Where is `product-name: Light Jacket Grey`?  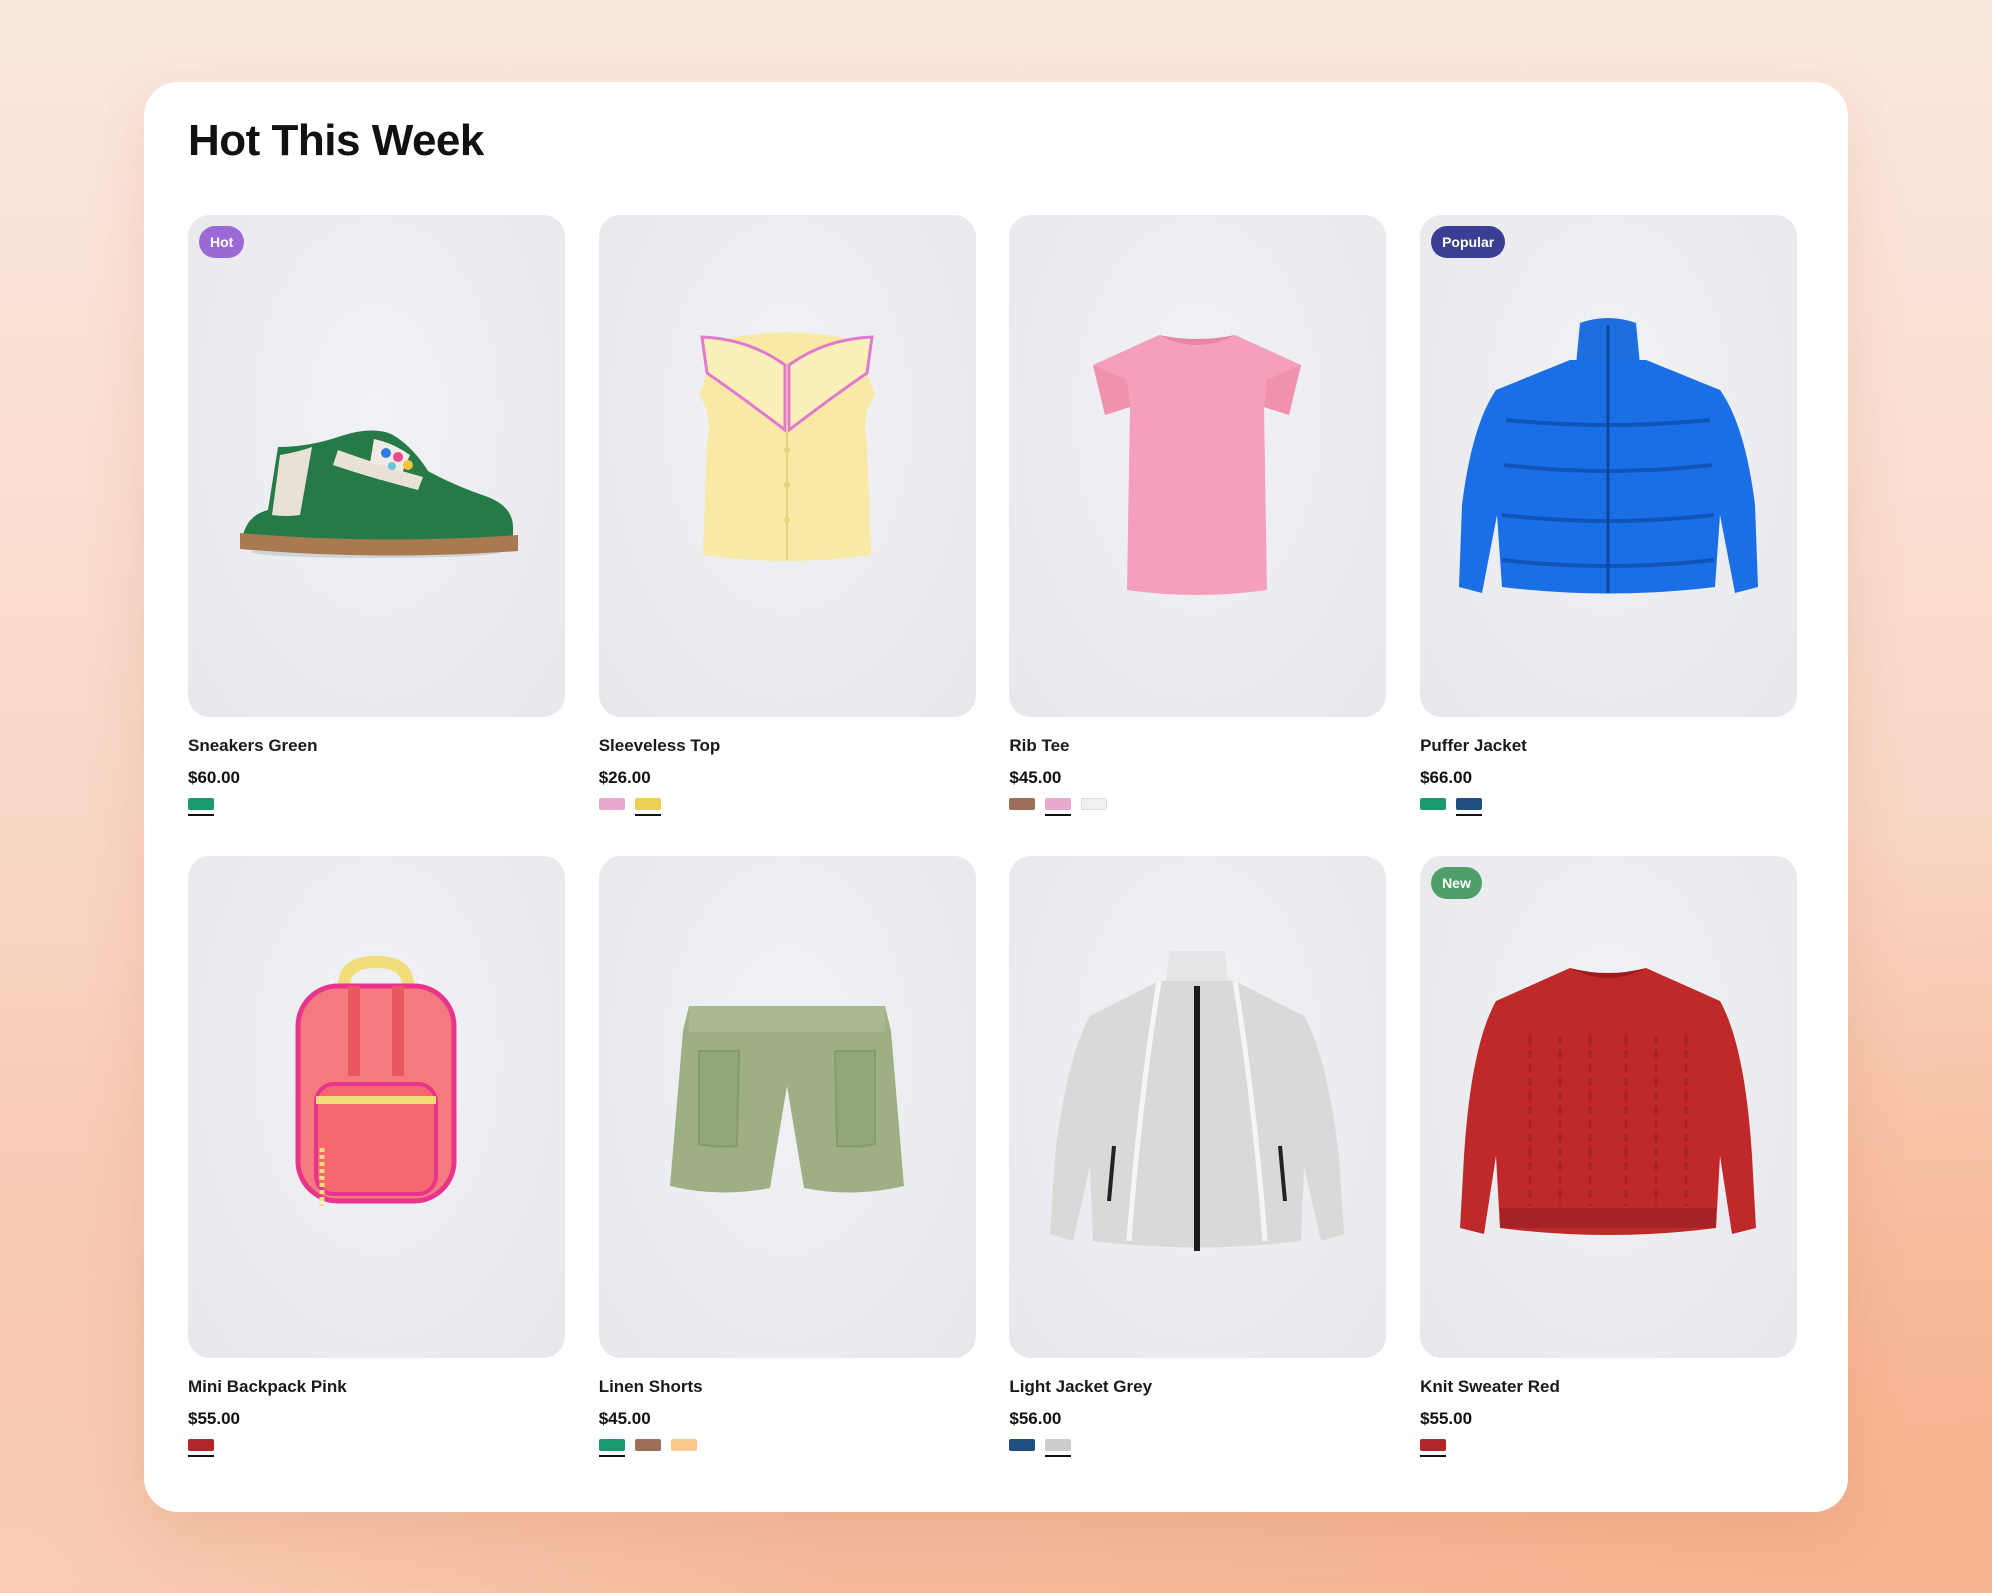
product-name: Light Jacket Grey is located at coordinates (1080, 1387).